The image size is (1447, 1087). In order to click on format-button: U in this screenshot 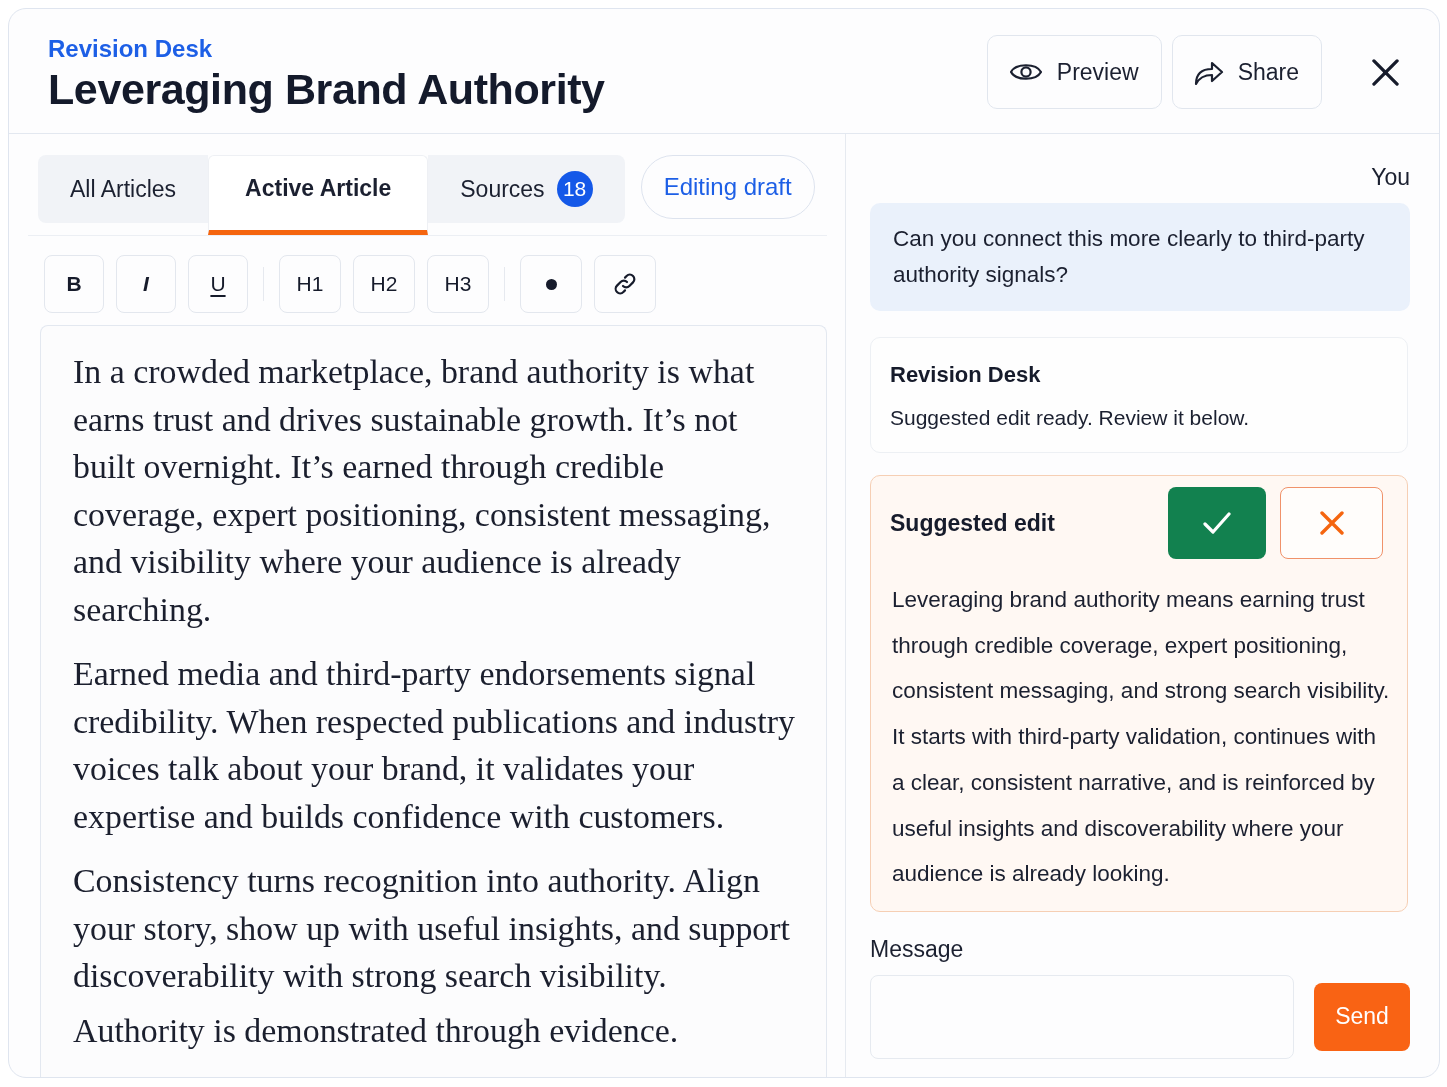, I will do `click(218, 284)`.